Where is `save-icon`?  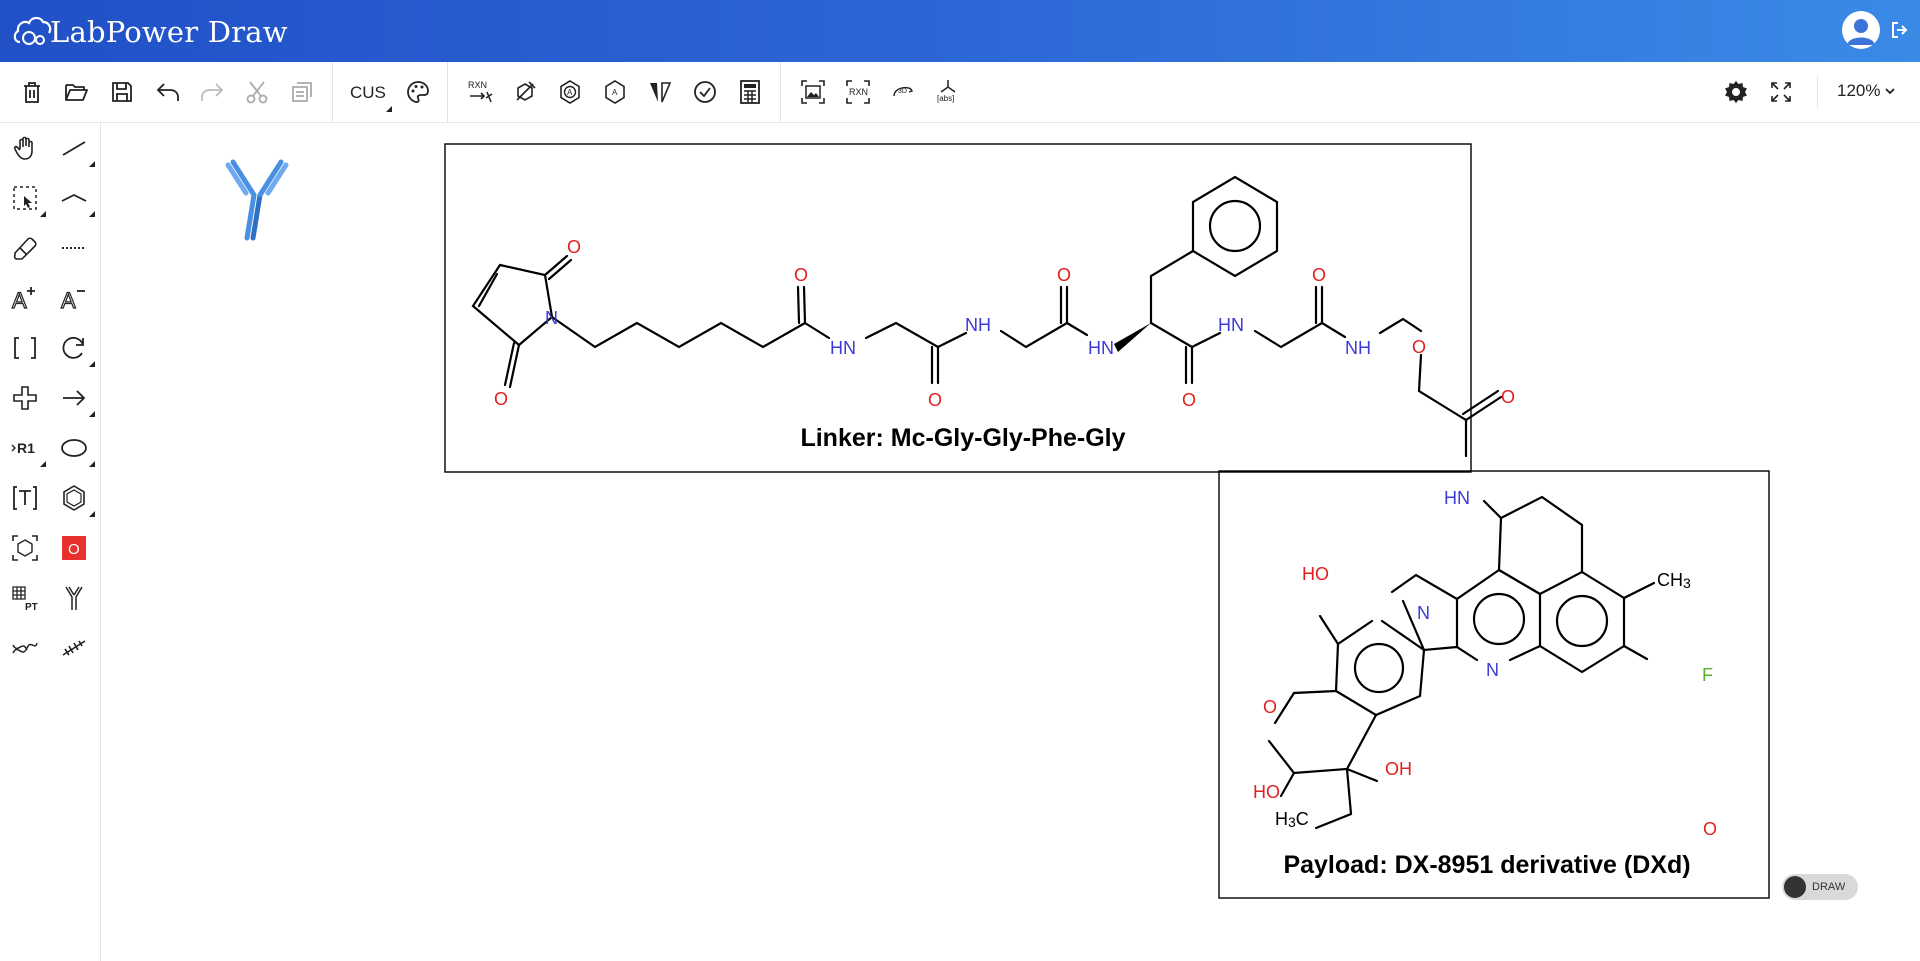
save-icon is located at coordinates (122, 92).